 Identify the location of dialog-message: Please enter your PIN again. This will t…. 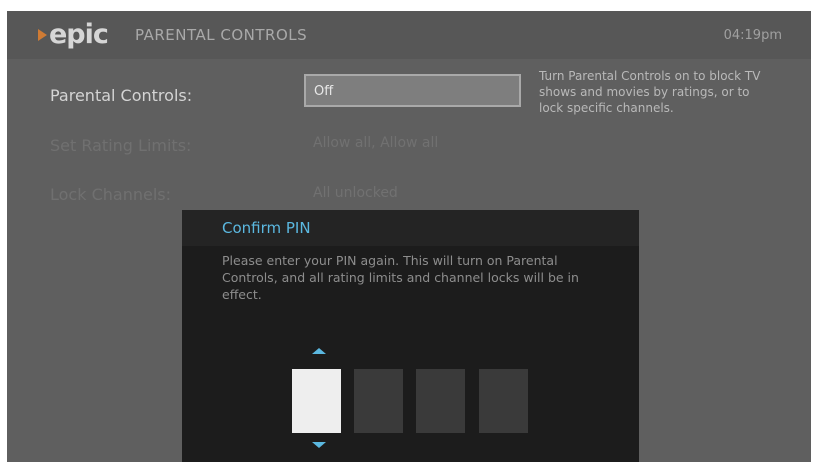
(400, 277).